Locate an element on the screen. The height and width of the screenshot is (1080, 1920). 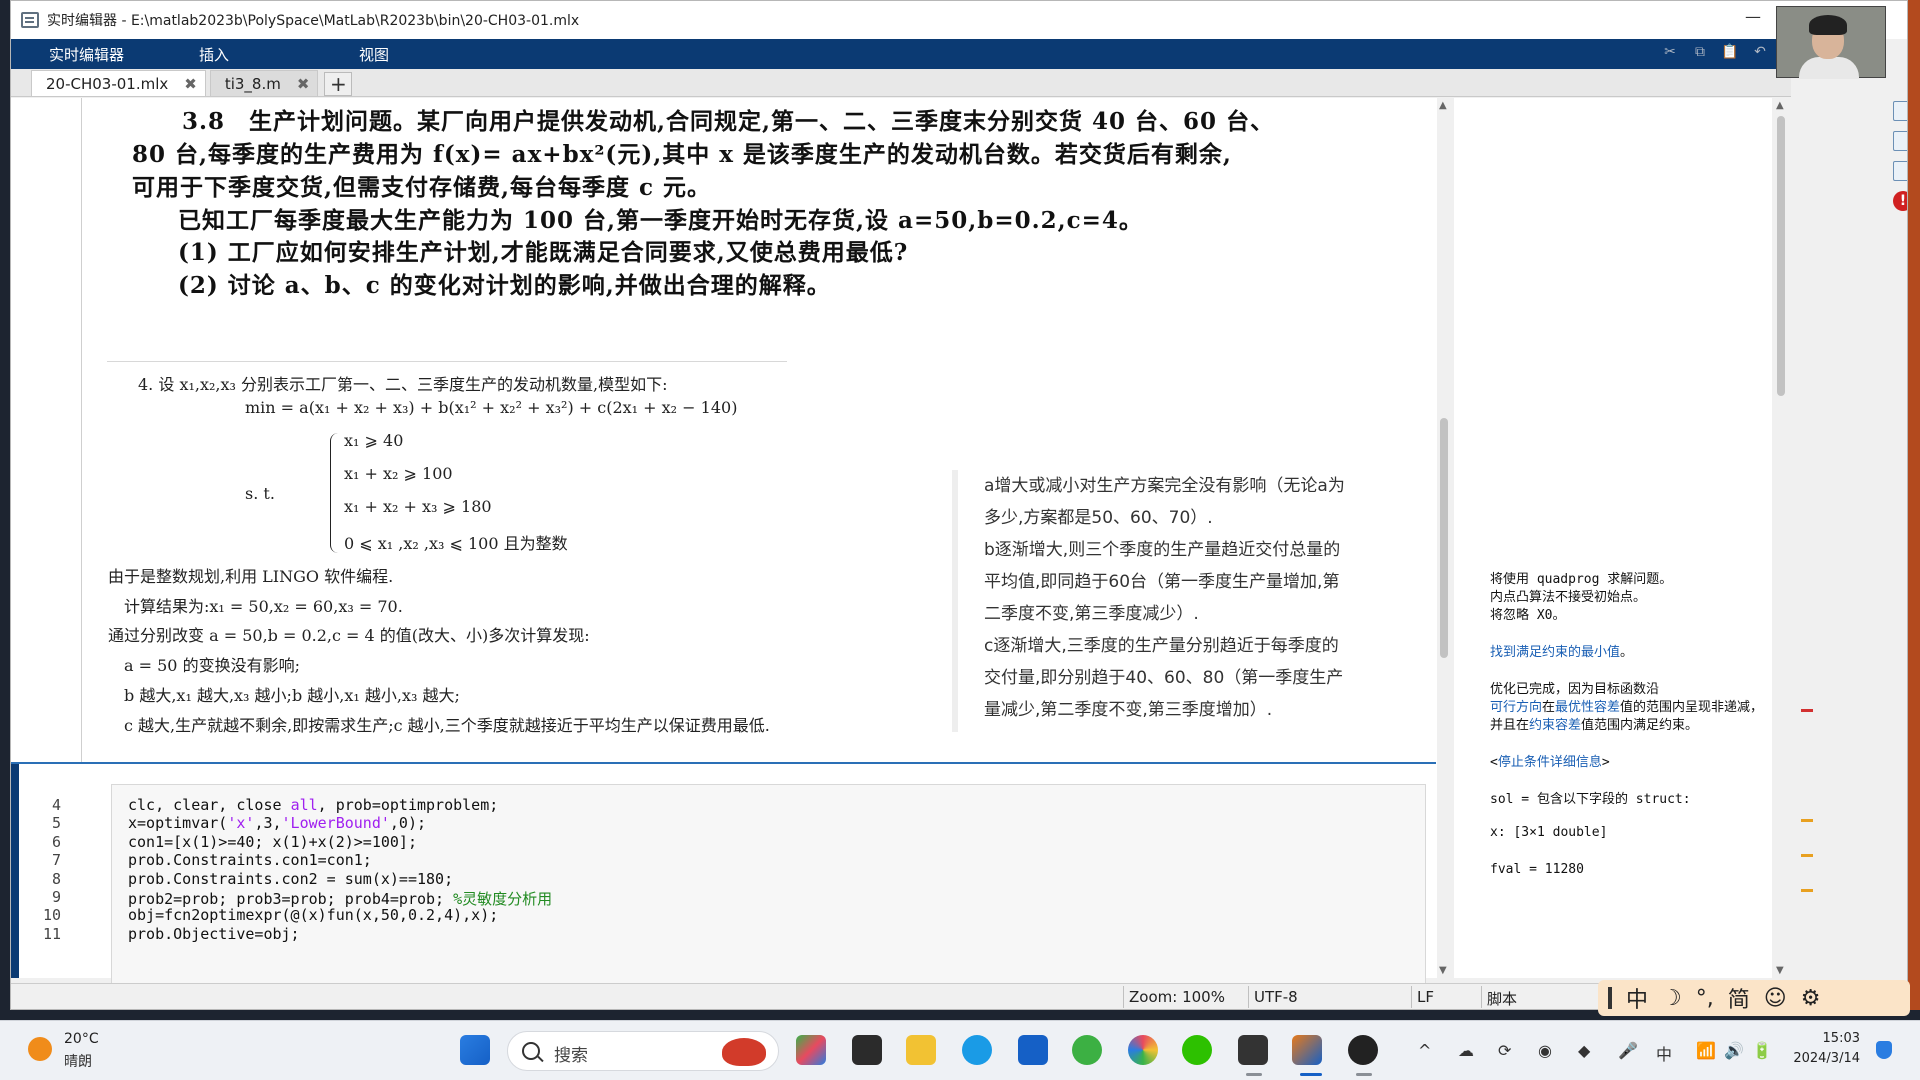
error-indicator-icon: ! is located at coordinates (1900, 201).